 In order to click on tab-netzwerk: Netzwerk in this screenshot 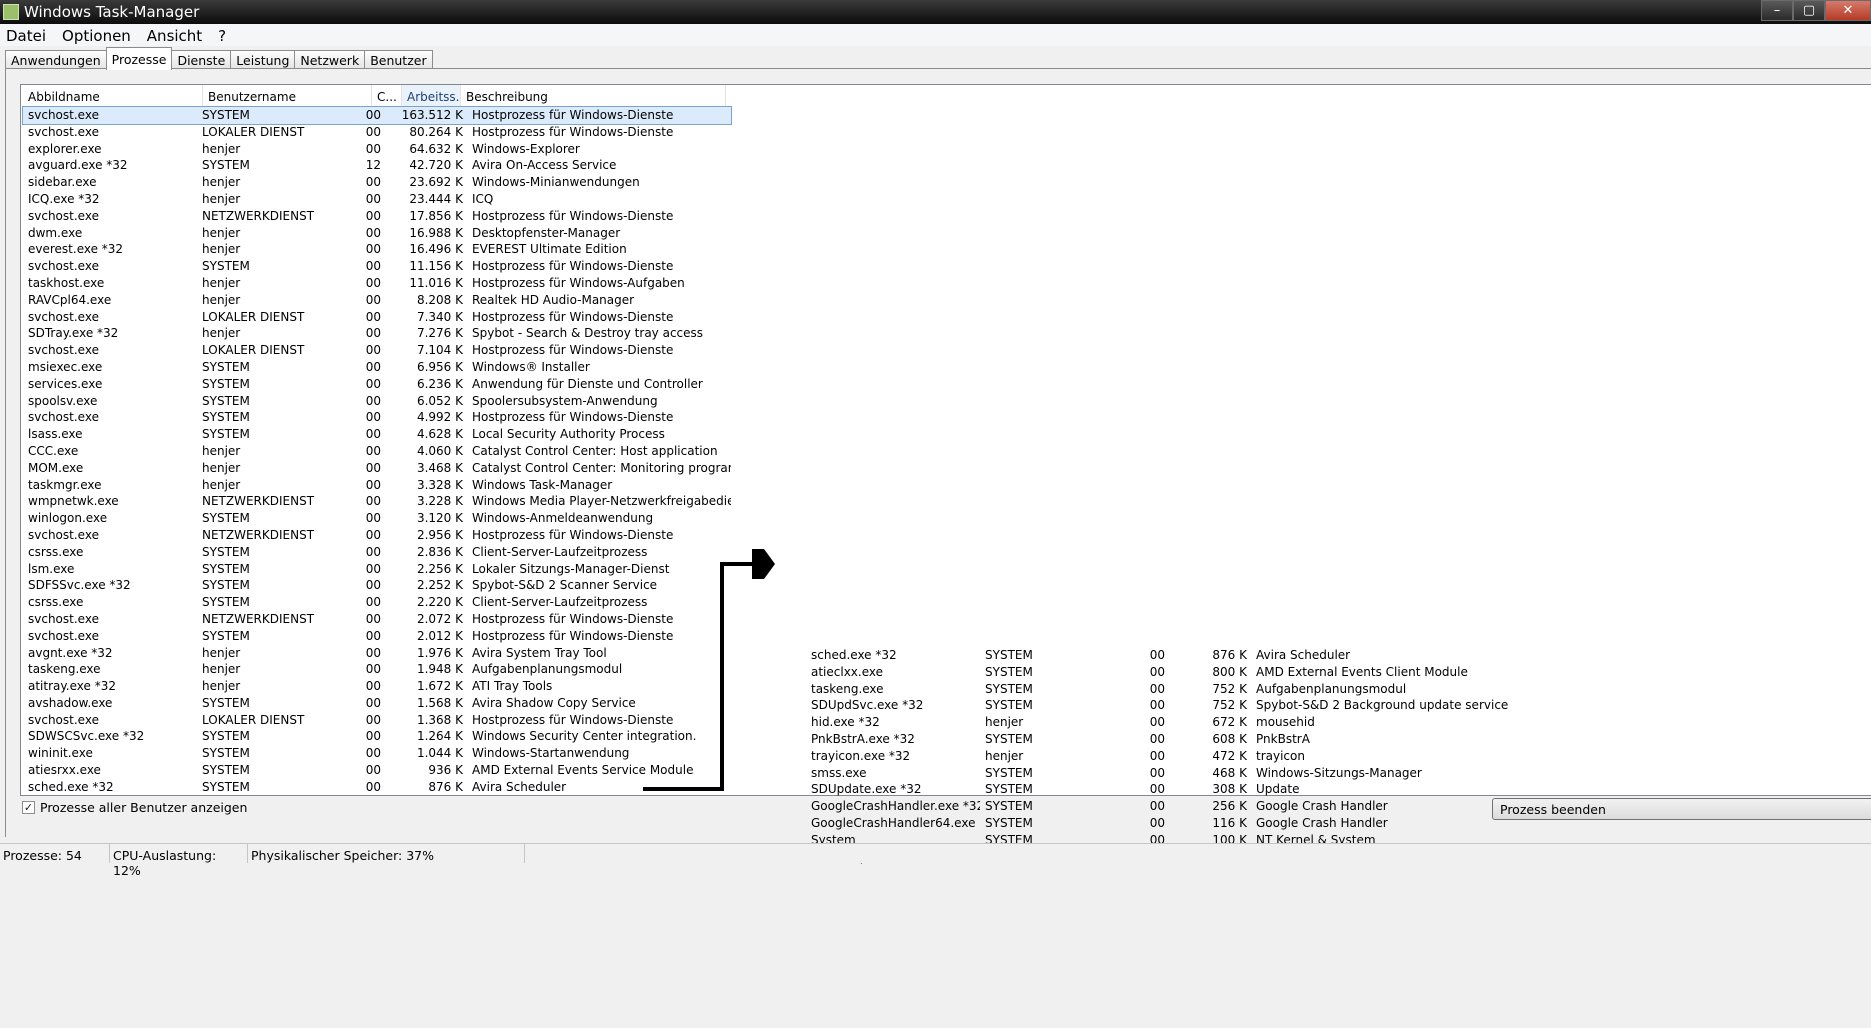, I will do `click(330, 60)`.